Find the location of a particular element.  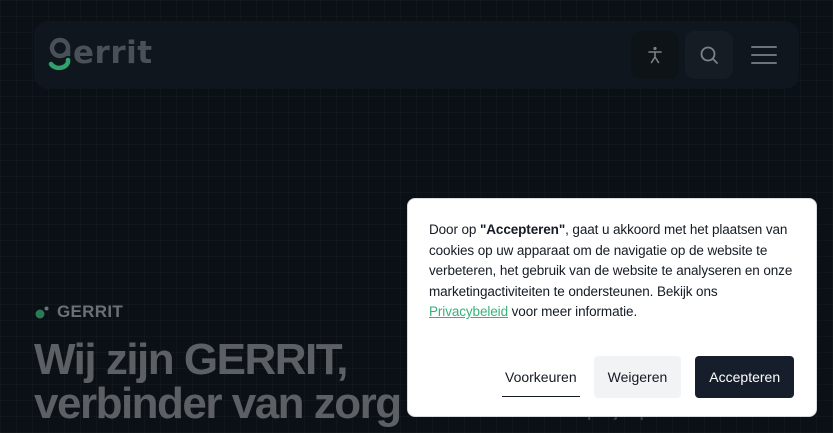

tag-dots-icon is located at coordinates (42, 312).